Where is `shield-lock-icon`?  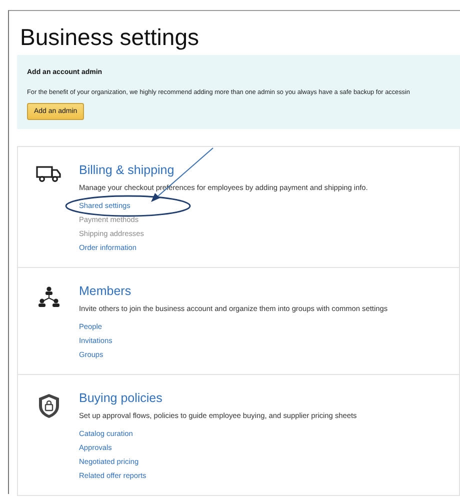
shield-lock-icon is located at coordinates (49, 406).